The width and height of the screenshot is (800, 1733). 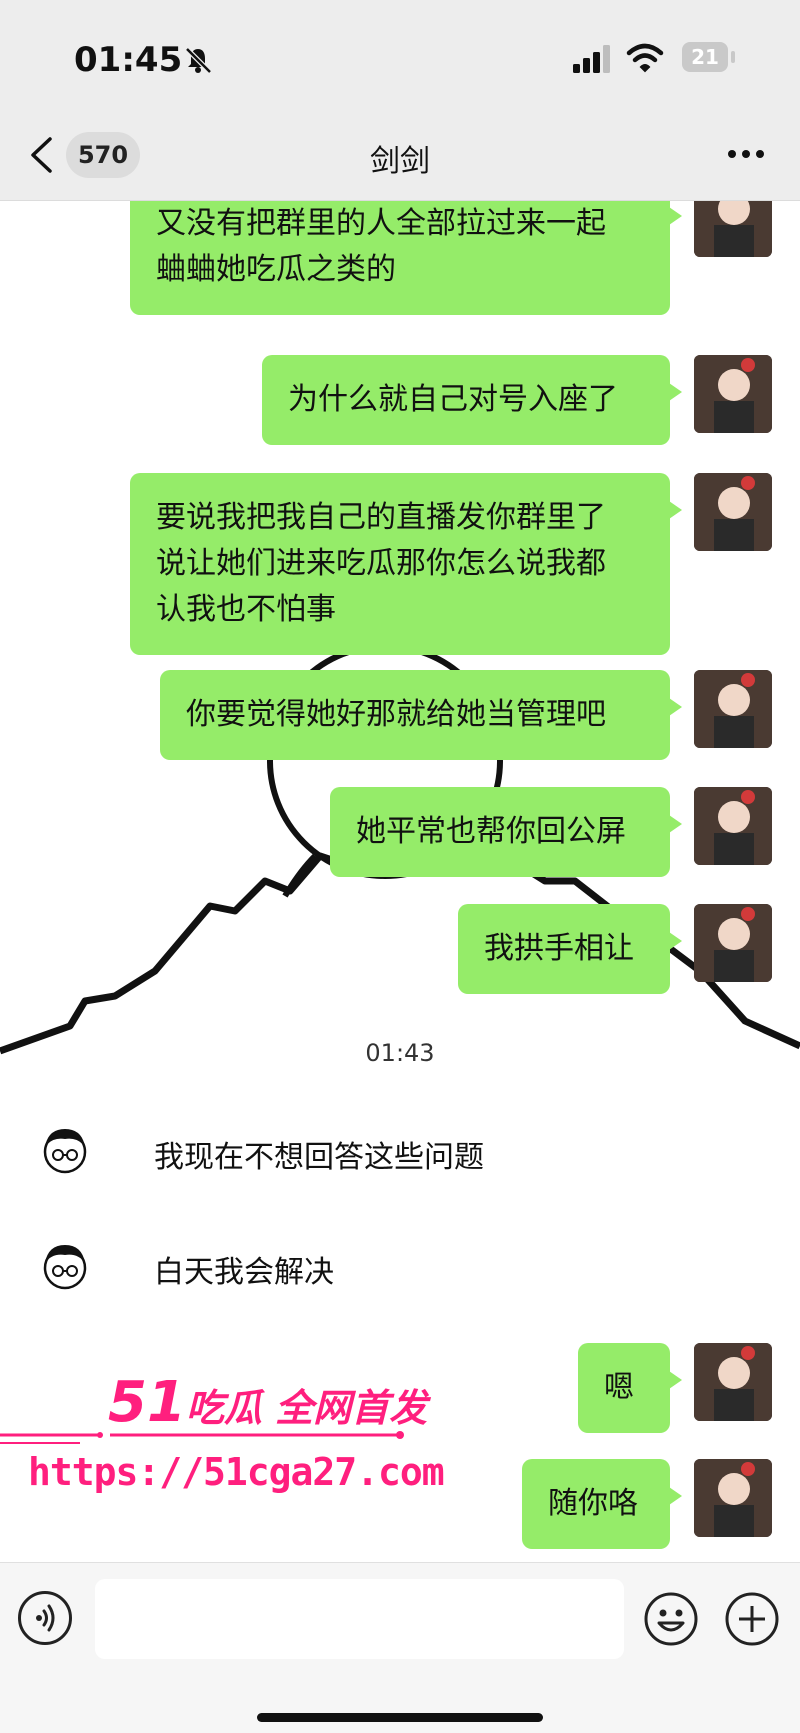 I want to click on message-bubble-sent: 我拱手相让, so click(x=570, y=949).